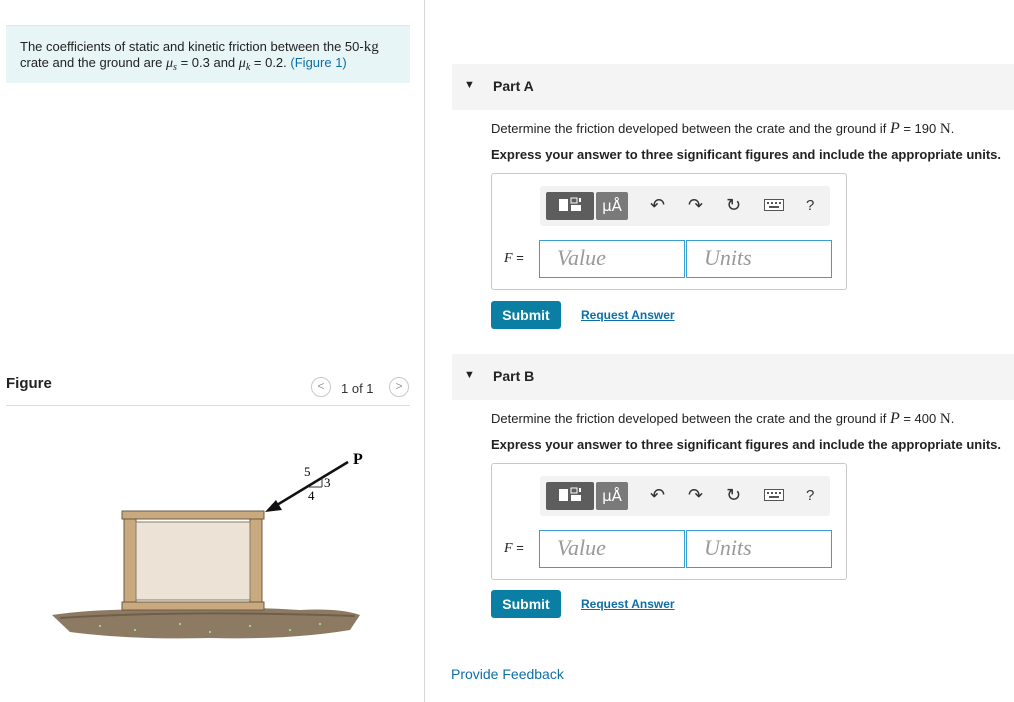 The width and height of the screenshot is (1014, 702). Describe the element at coordinates (193, 606) in the screenshot. I see `crate-bottom-beam` at that location.